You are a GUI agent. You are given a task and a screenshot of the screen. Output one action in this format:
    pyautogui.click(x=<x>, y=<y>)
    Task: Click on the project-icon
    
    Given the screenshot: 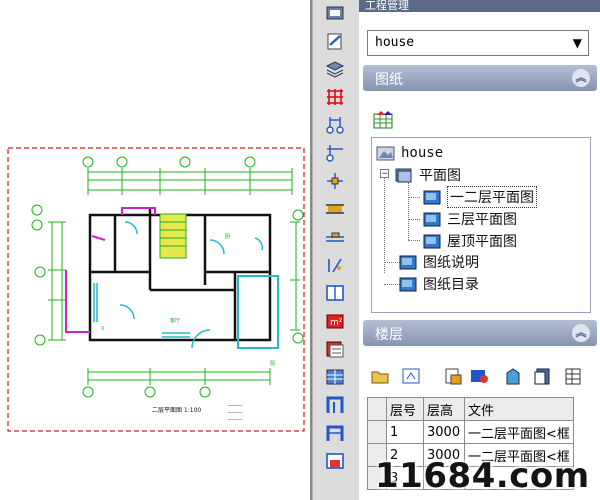 What is the action you would take?
    pyautogui.click(x=385, y=153)
    